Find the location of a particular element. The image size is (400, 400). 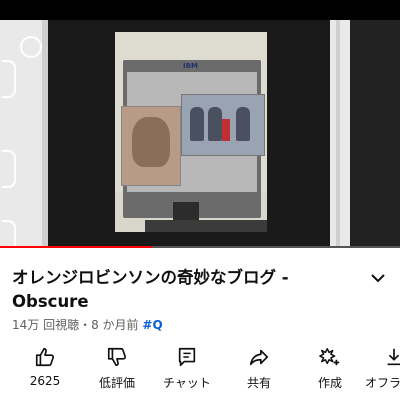

video-title: オレンジロビンソンの奇妙なブログ - Obscure is located at coordinates (182, 290).